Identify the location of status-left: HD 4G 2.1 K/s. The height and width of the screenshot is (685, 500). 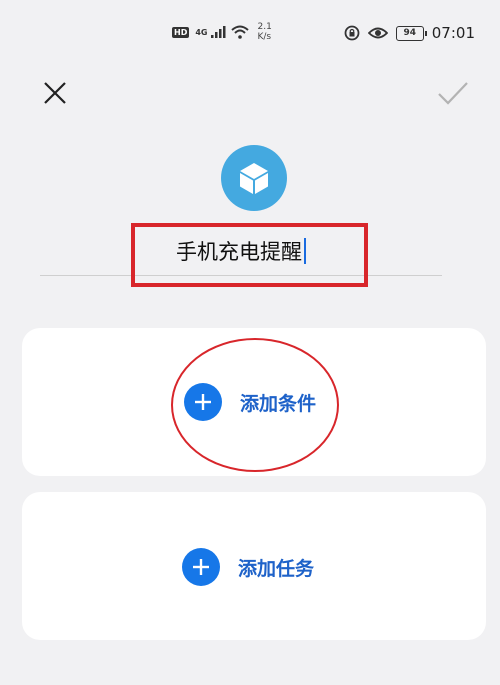
(222, 32).